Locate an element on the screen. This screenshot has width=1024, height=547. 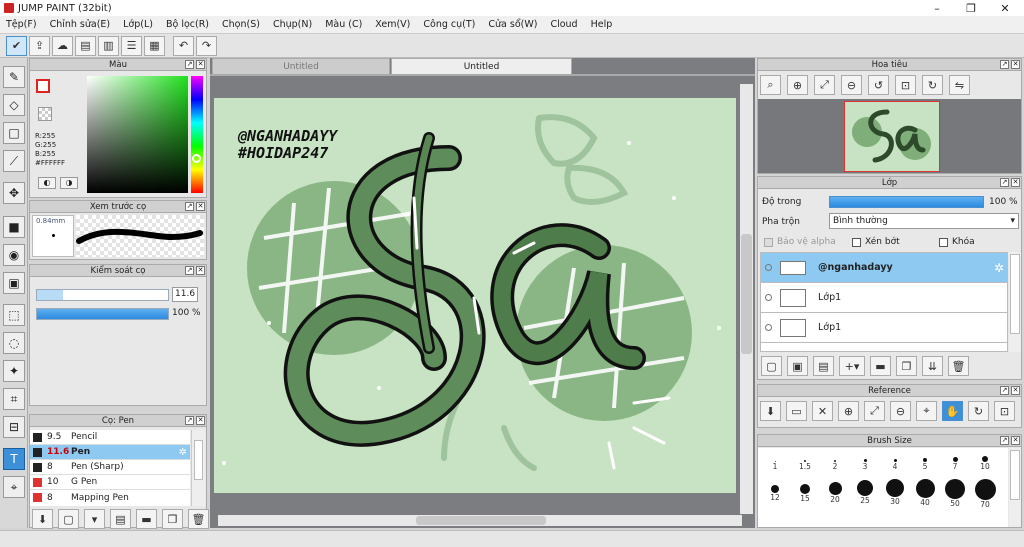
hand-icon: ✋ is located at coordinates (952, 411).